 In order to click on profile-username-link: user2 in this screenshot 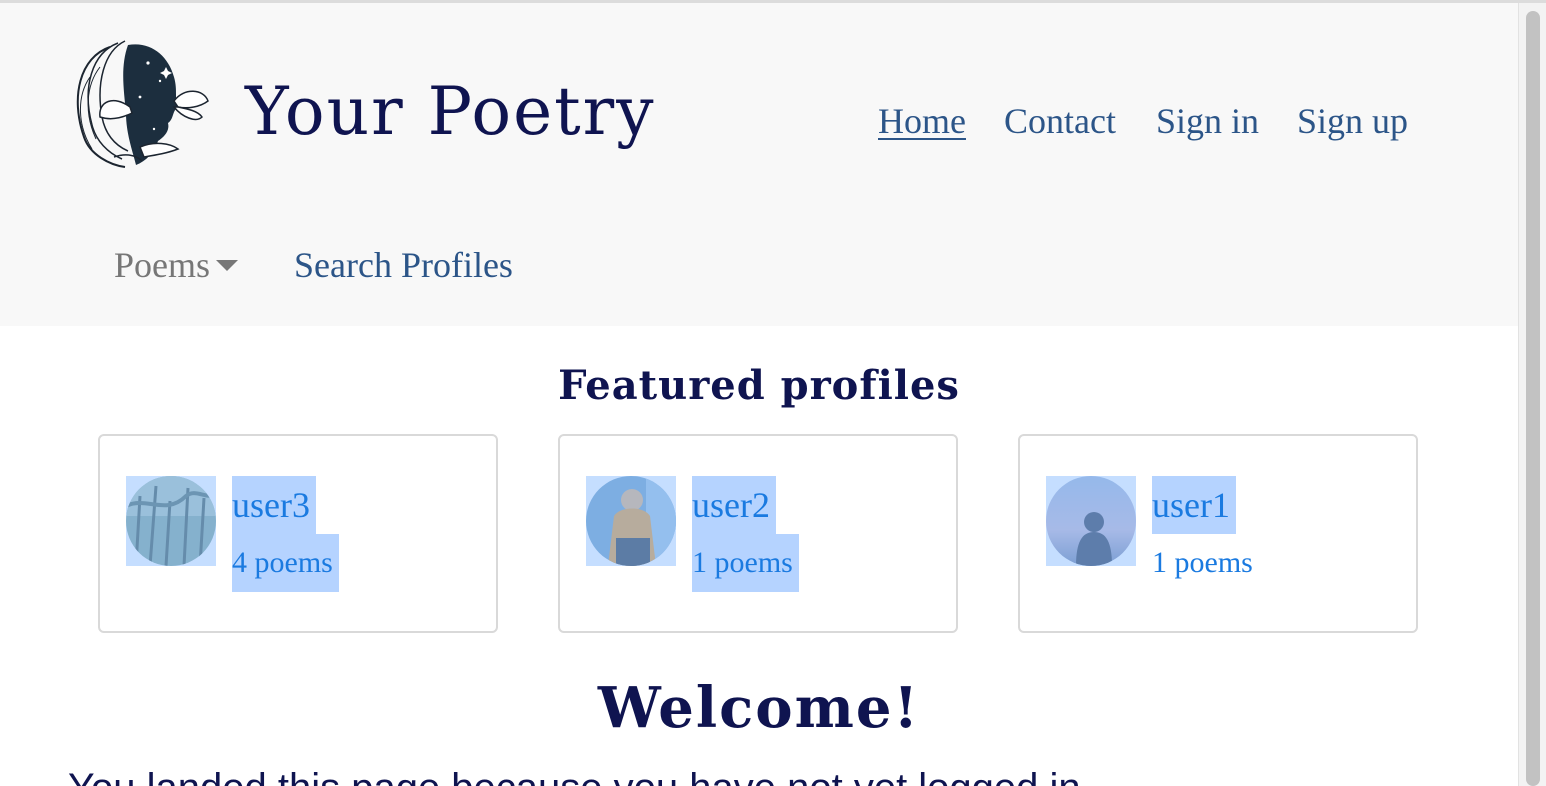, I will do `click(734, 505)`.